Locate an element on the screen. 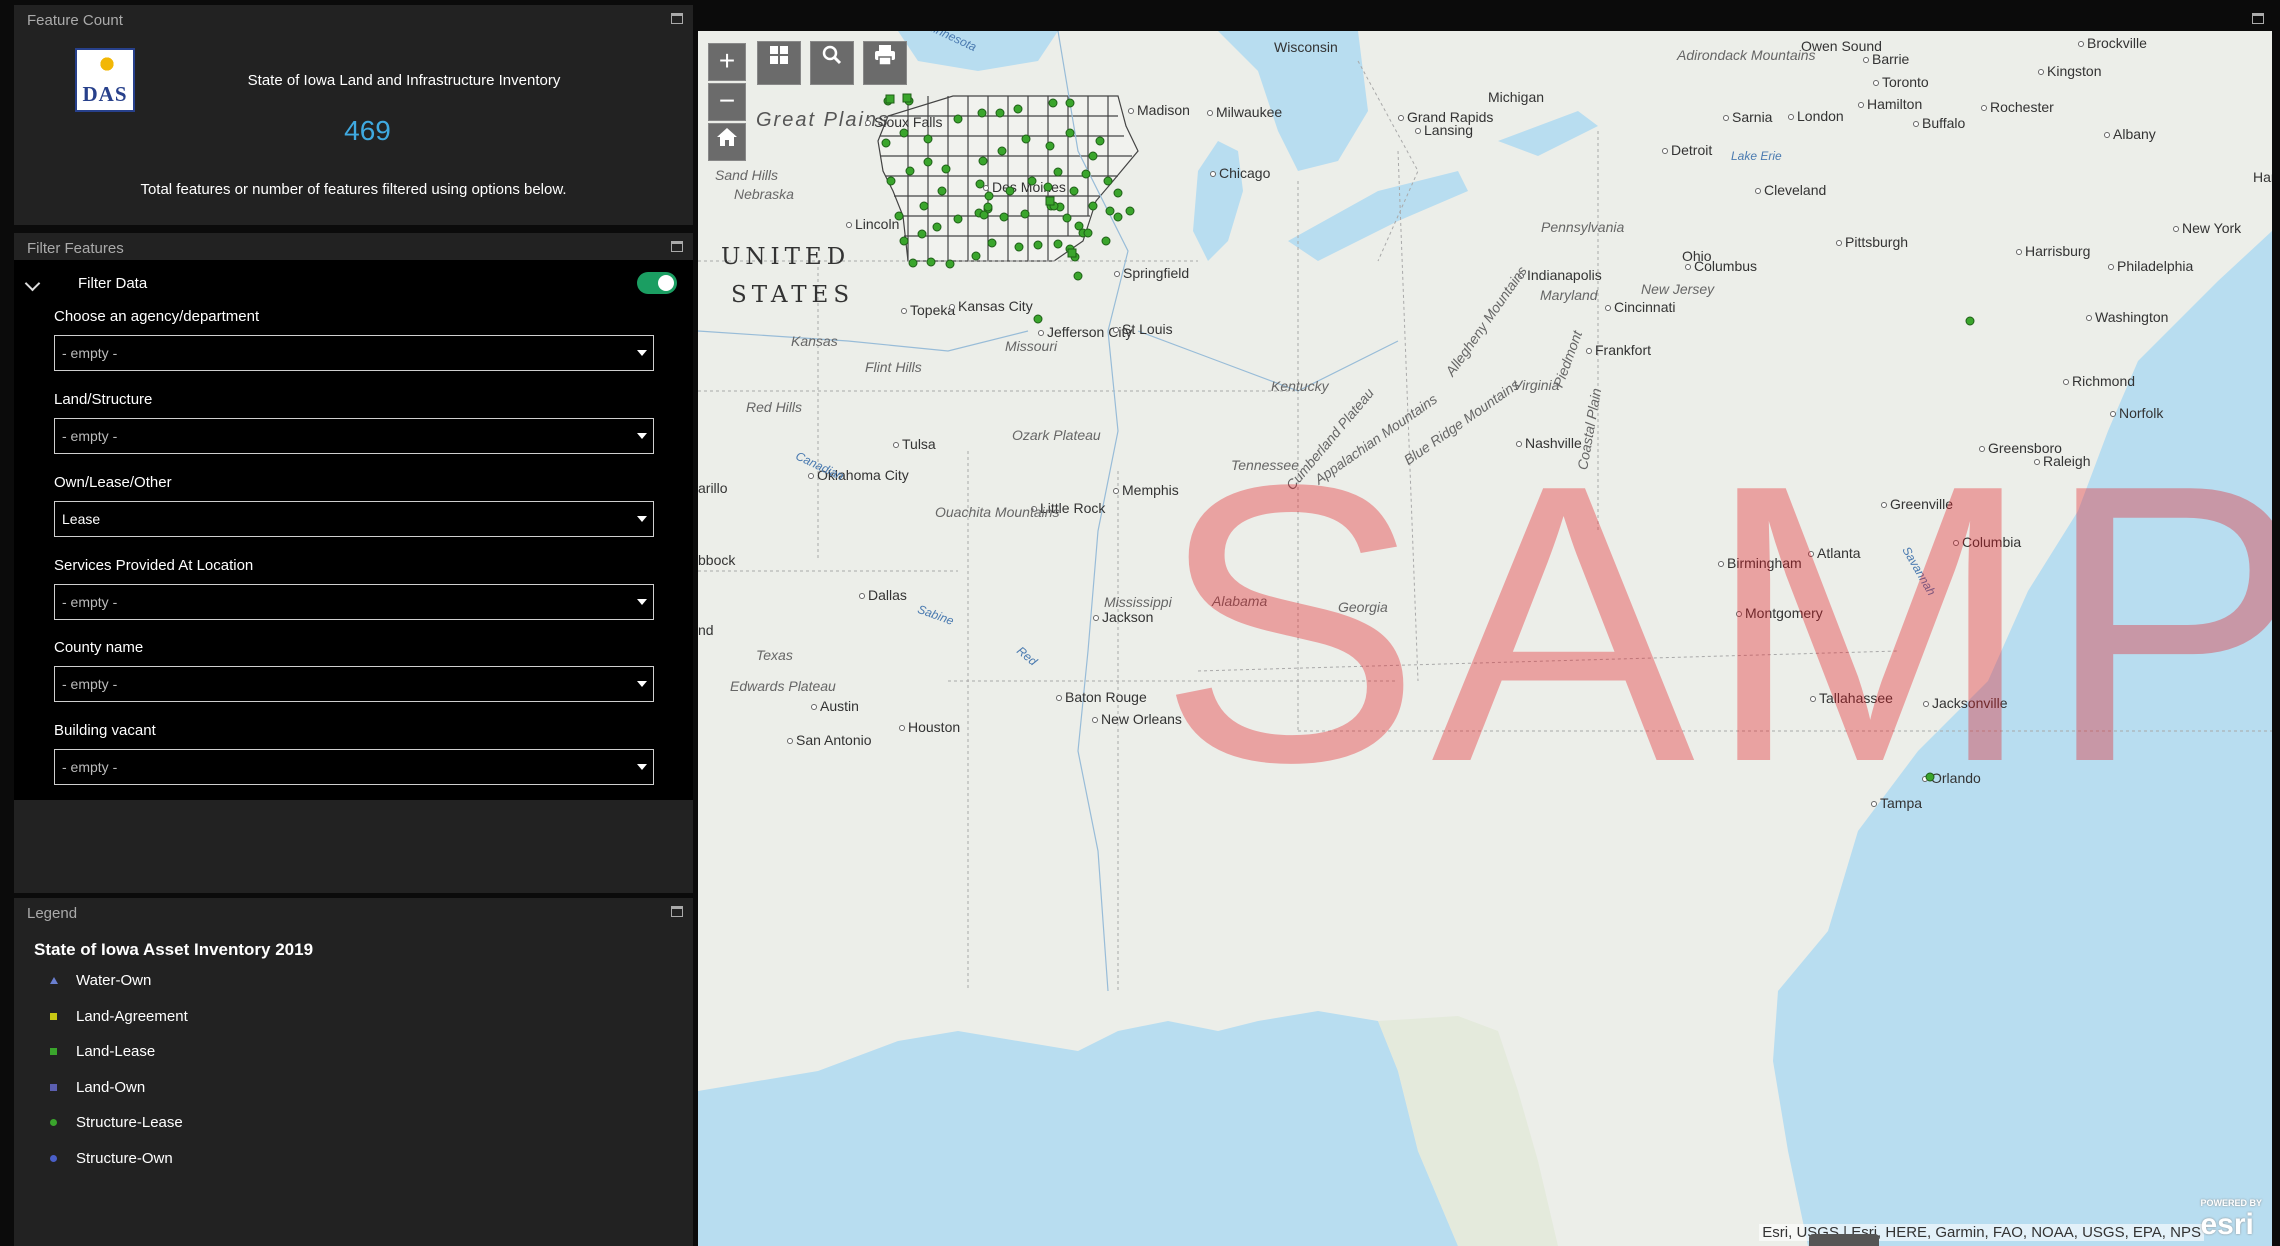 The image size is (2280, 1246). own-lease-select: Lease is located at coordinates (354, 519).